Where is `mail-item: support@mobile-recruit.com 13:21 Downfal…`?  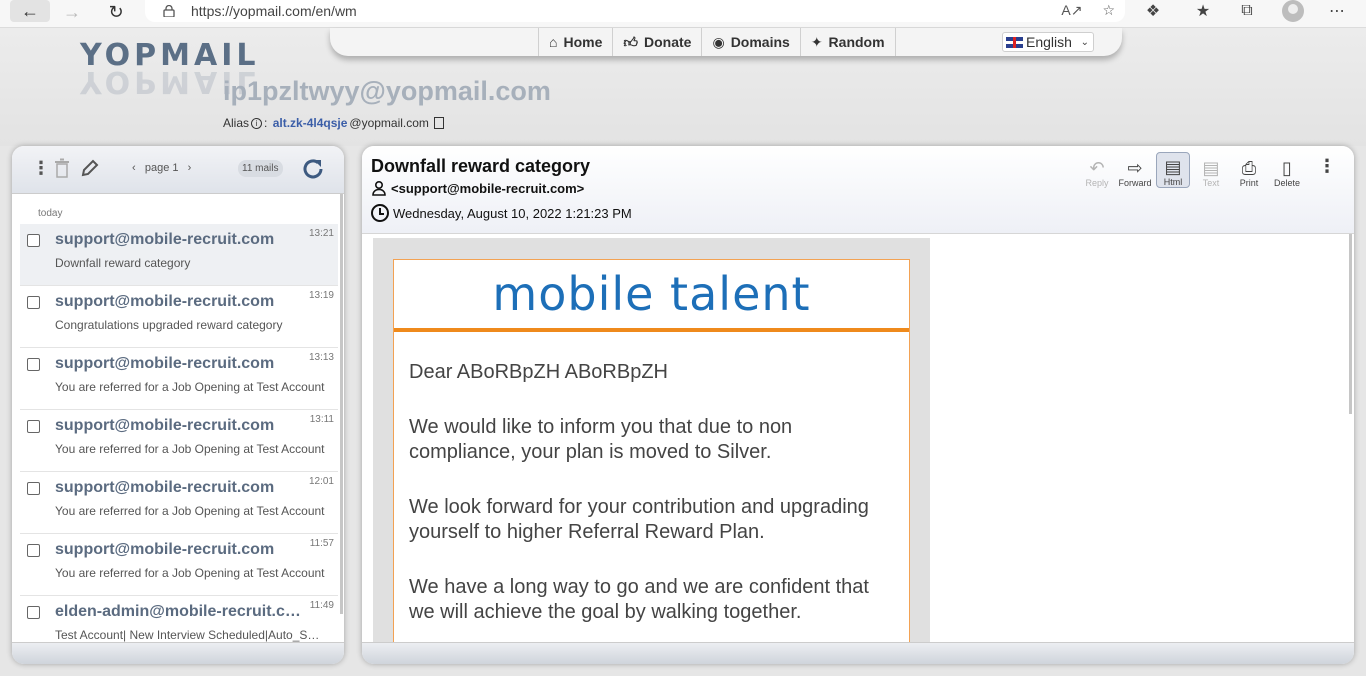 mail-item: support@mobile-recruit.com 13:21 Downfal… is located at coordinates (179, 255).